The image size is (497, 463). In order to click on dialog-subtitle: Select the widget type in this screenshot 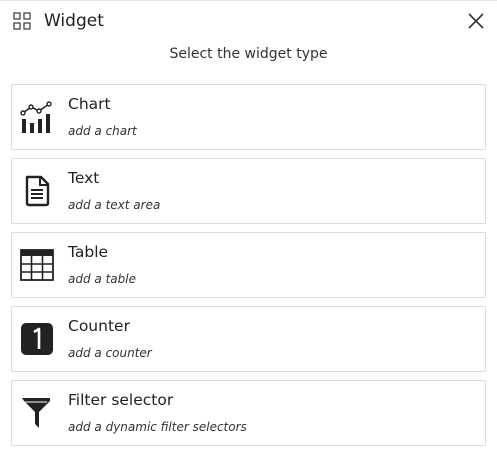, I will do `click(248, 54)`.